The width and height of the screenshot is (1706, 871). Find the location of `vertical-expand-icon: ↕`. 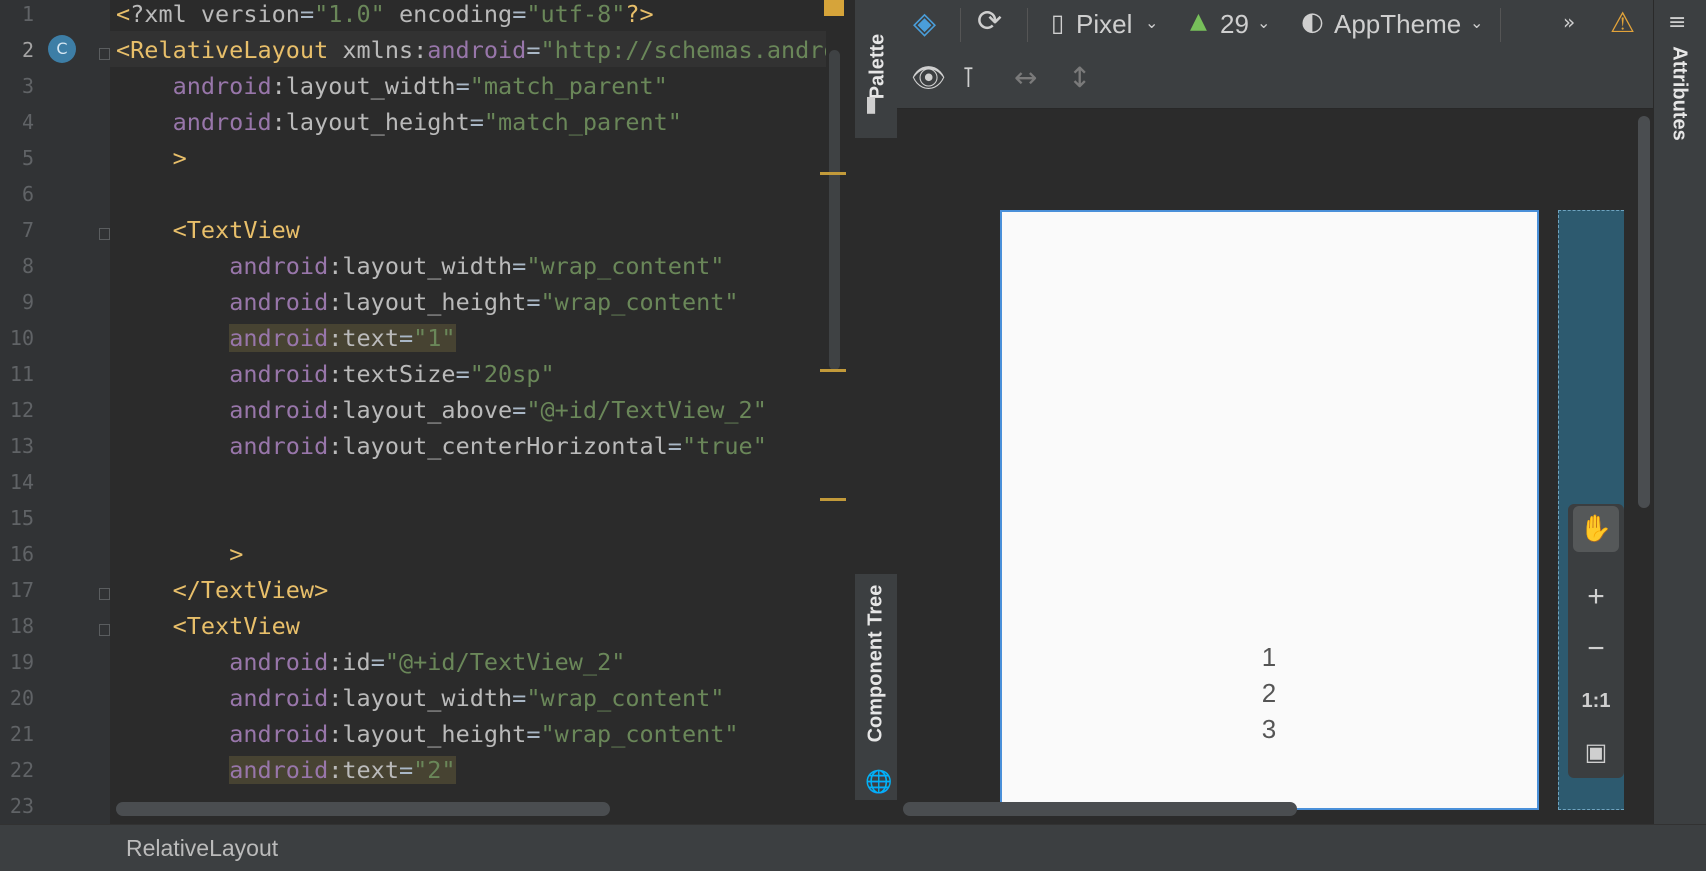

vertical-expand-icon: ↕ is located at coordinates (1079, 77).